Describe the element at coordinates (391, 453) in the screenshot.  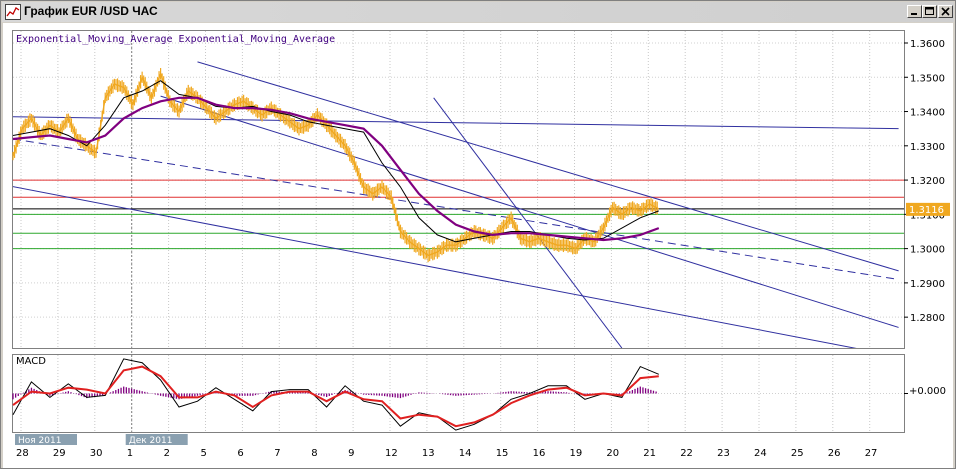
I see `x-tick-label: 12` at that location.